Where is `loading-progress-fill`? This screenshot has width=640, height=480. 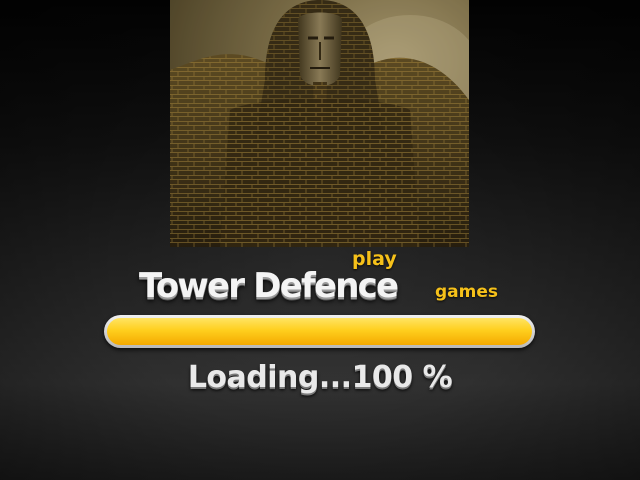 loading-progress-fill is located at coordinates (319, 331).